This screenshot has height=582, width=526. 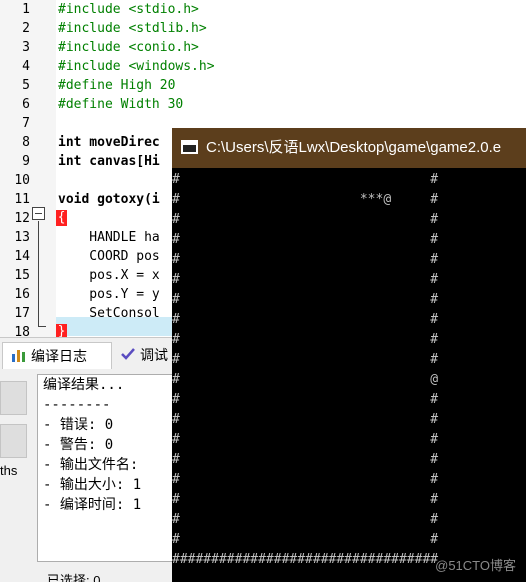 I want to click on line-number: 5, so click(x=26, y=85).